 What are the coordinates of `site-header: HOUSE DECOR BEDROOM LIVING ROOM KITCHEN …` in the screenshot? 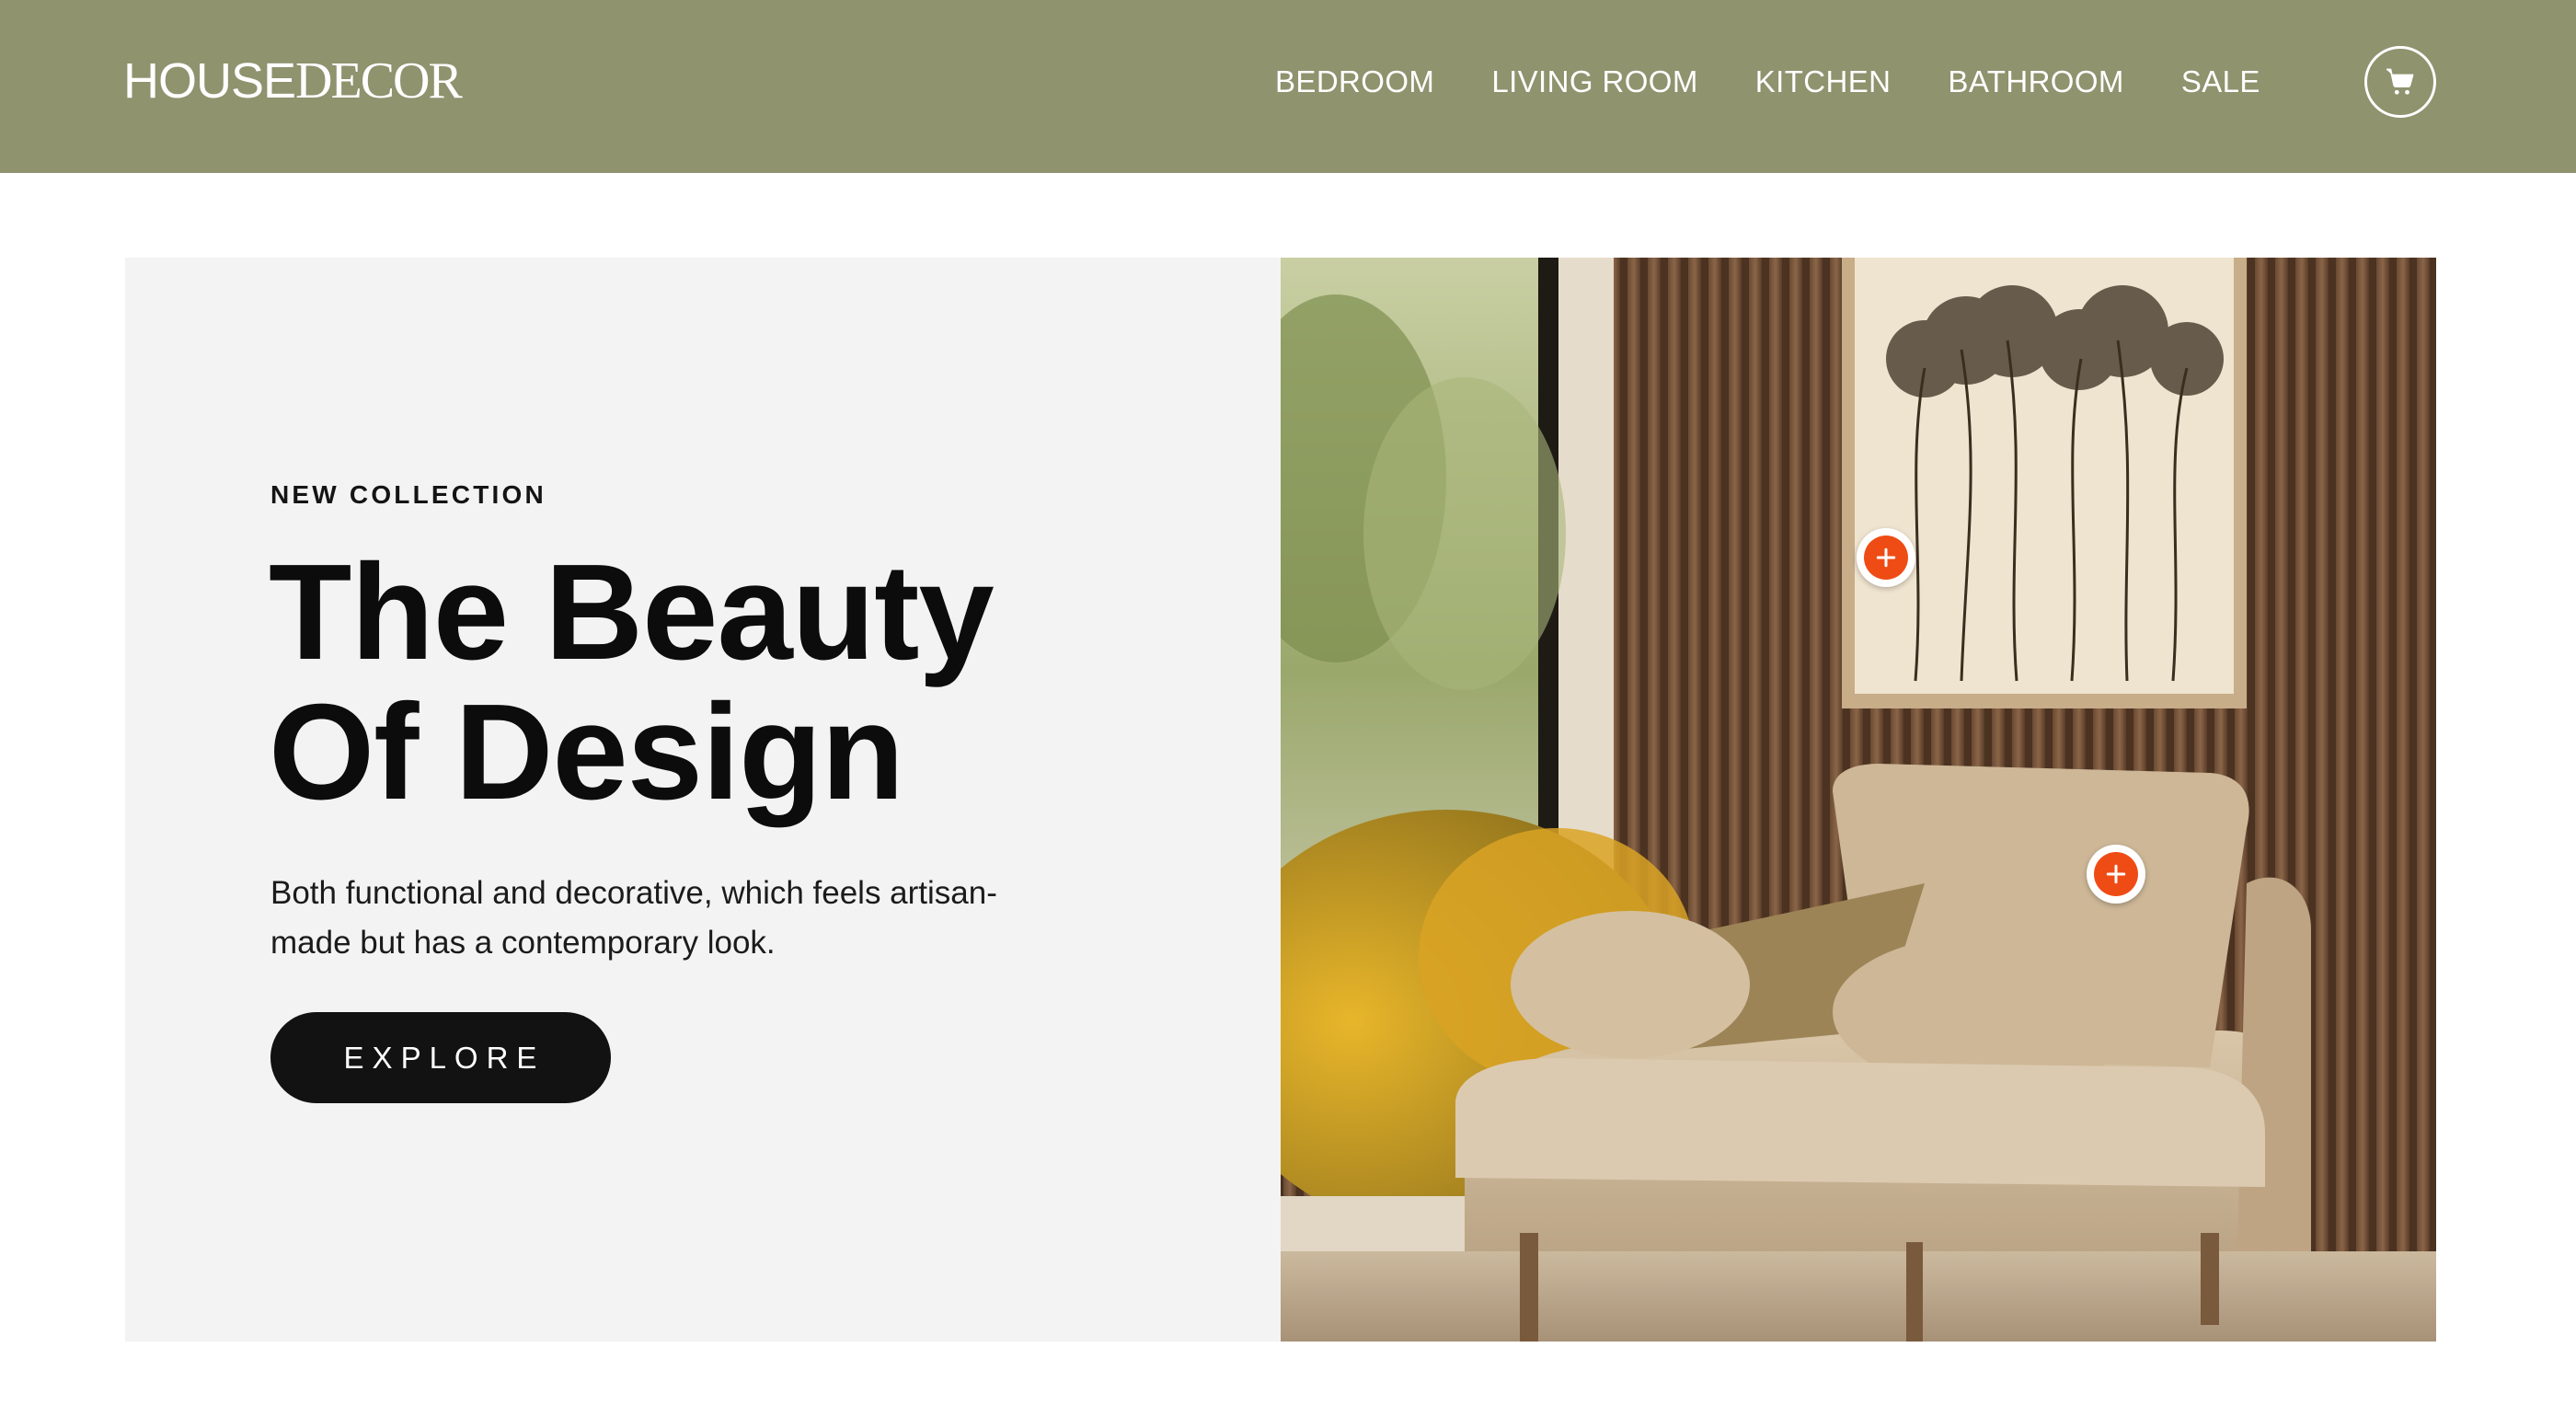 It's located at (1288, 86).